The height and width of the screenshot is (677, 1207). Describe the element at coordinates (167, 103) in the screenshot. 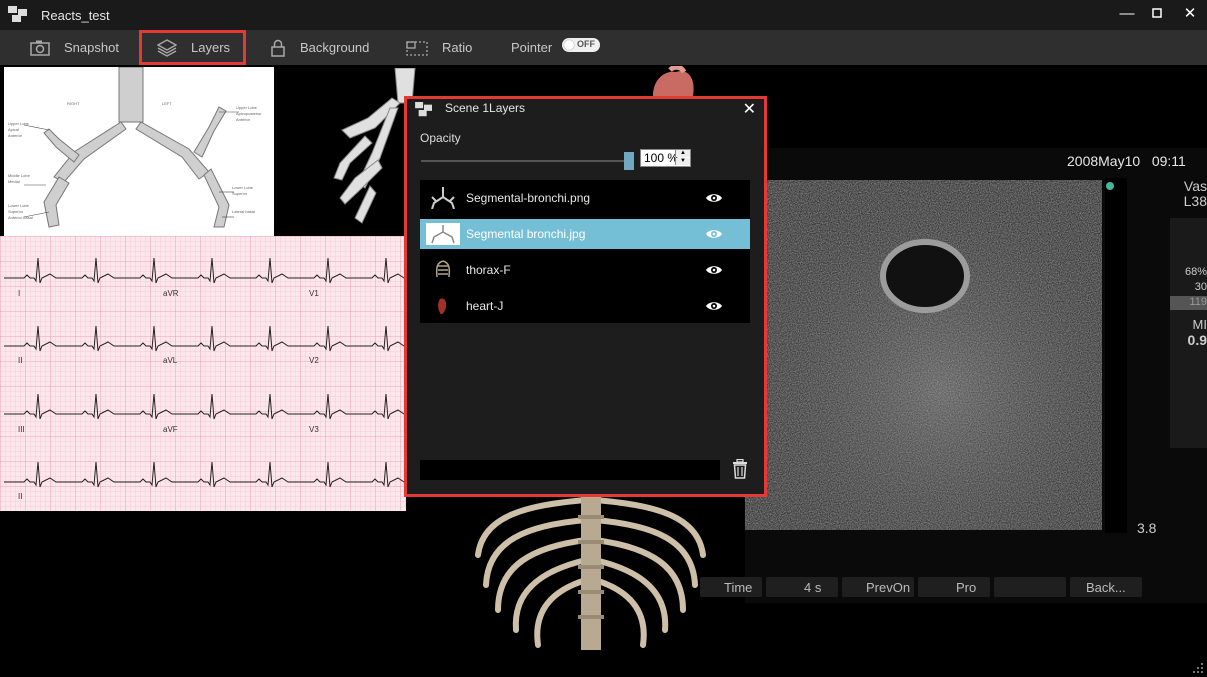

I see `svg-text: LEFT` at that location.